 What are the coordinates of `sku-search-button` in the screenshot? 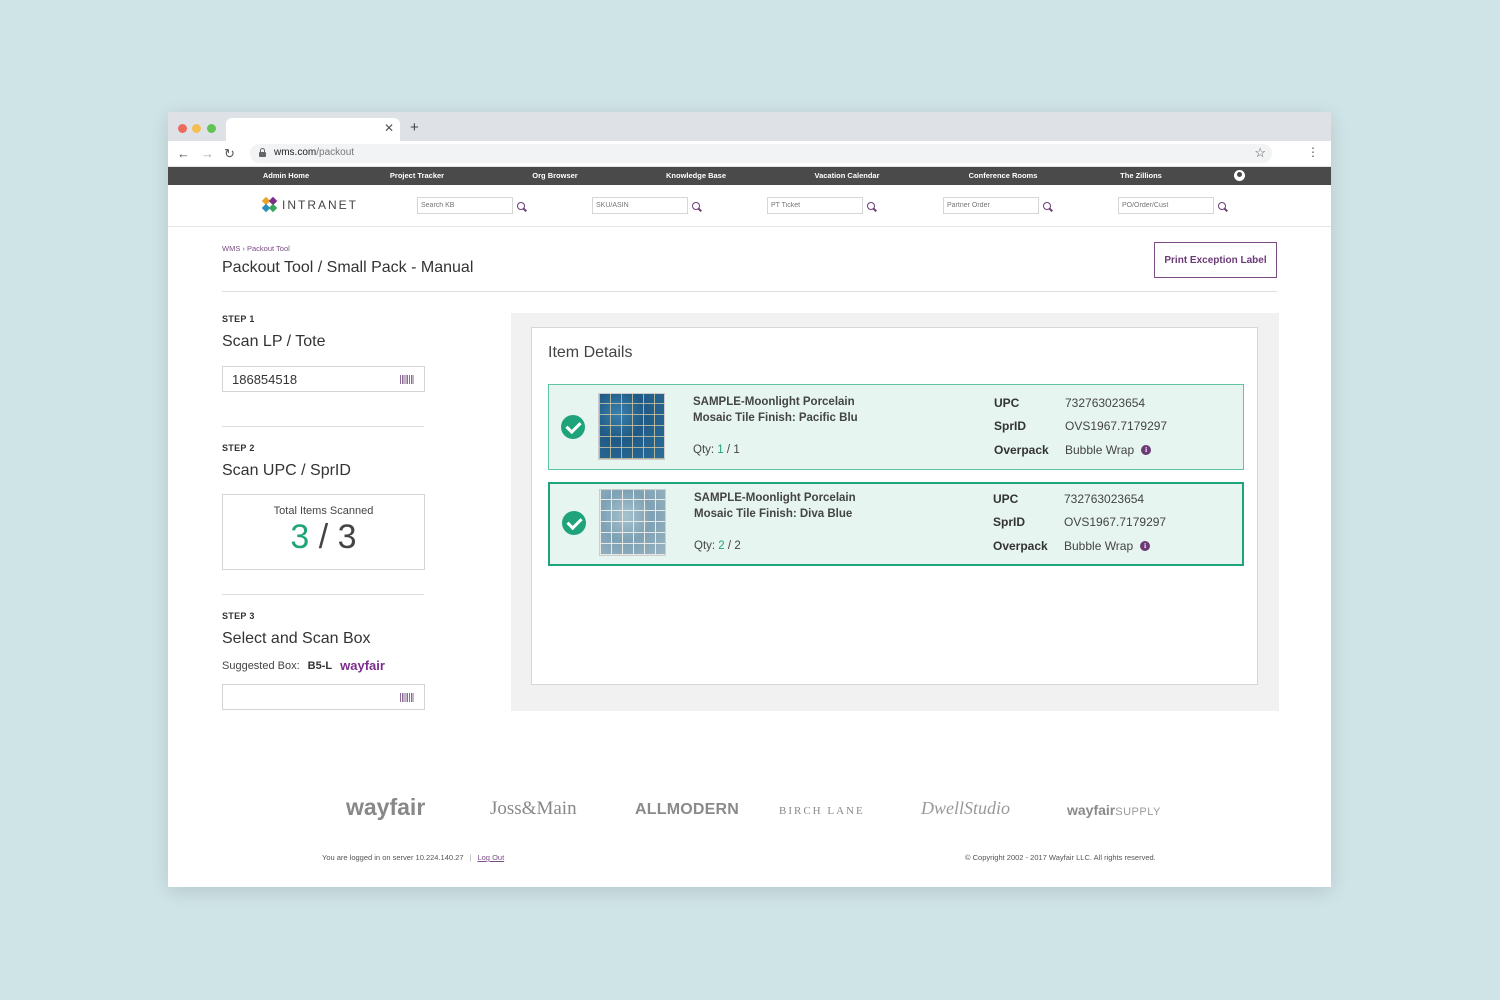 It's located at (696, 205).